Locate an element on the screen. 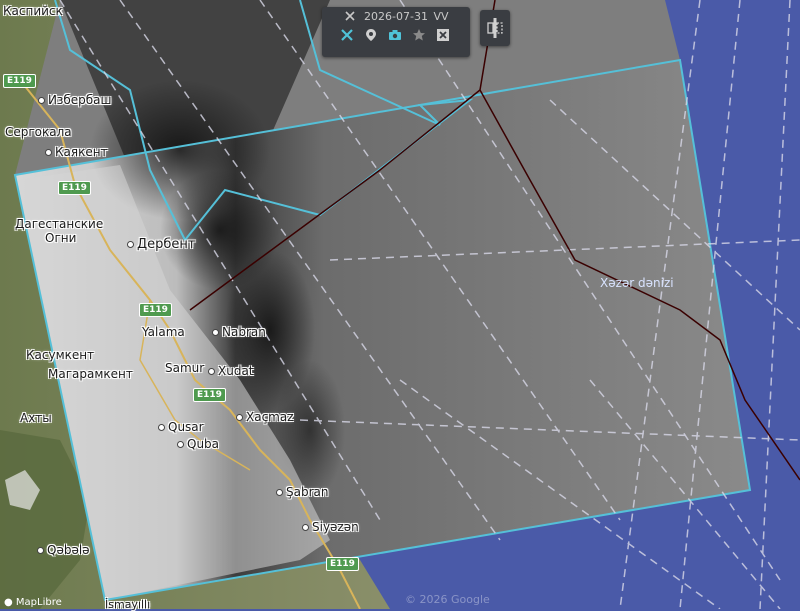 Image resolution: width=800 pixels, height=611 pixels. compare-swipe-button is located at coordinates (495, 28).